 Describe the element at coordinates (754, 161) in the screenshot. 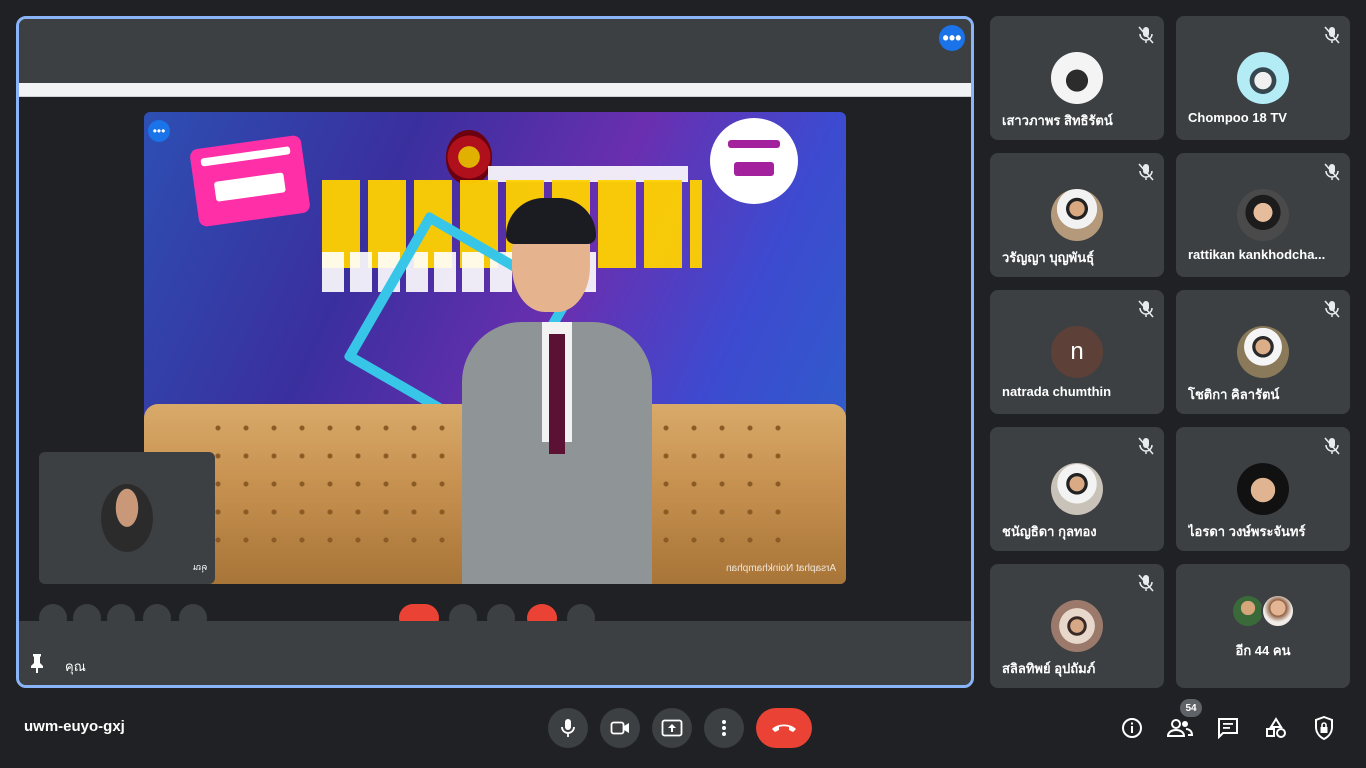

I see `speech-bubble-graphic` at that location.